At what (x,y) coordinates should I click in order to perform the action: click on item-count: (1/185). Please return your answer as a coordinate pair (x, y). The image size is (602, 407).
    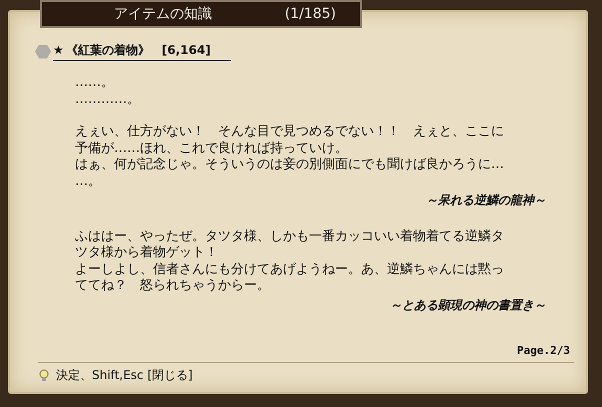
    Looking at the image, I should click on (310, 14).